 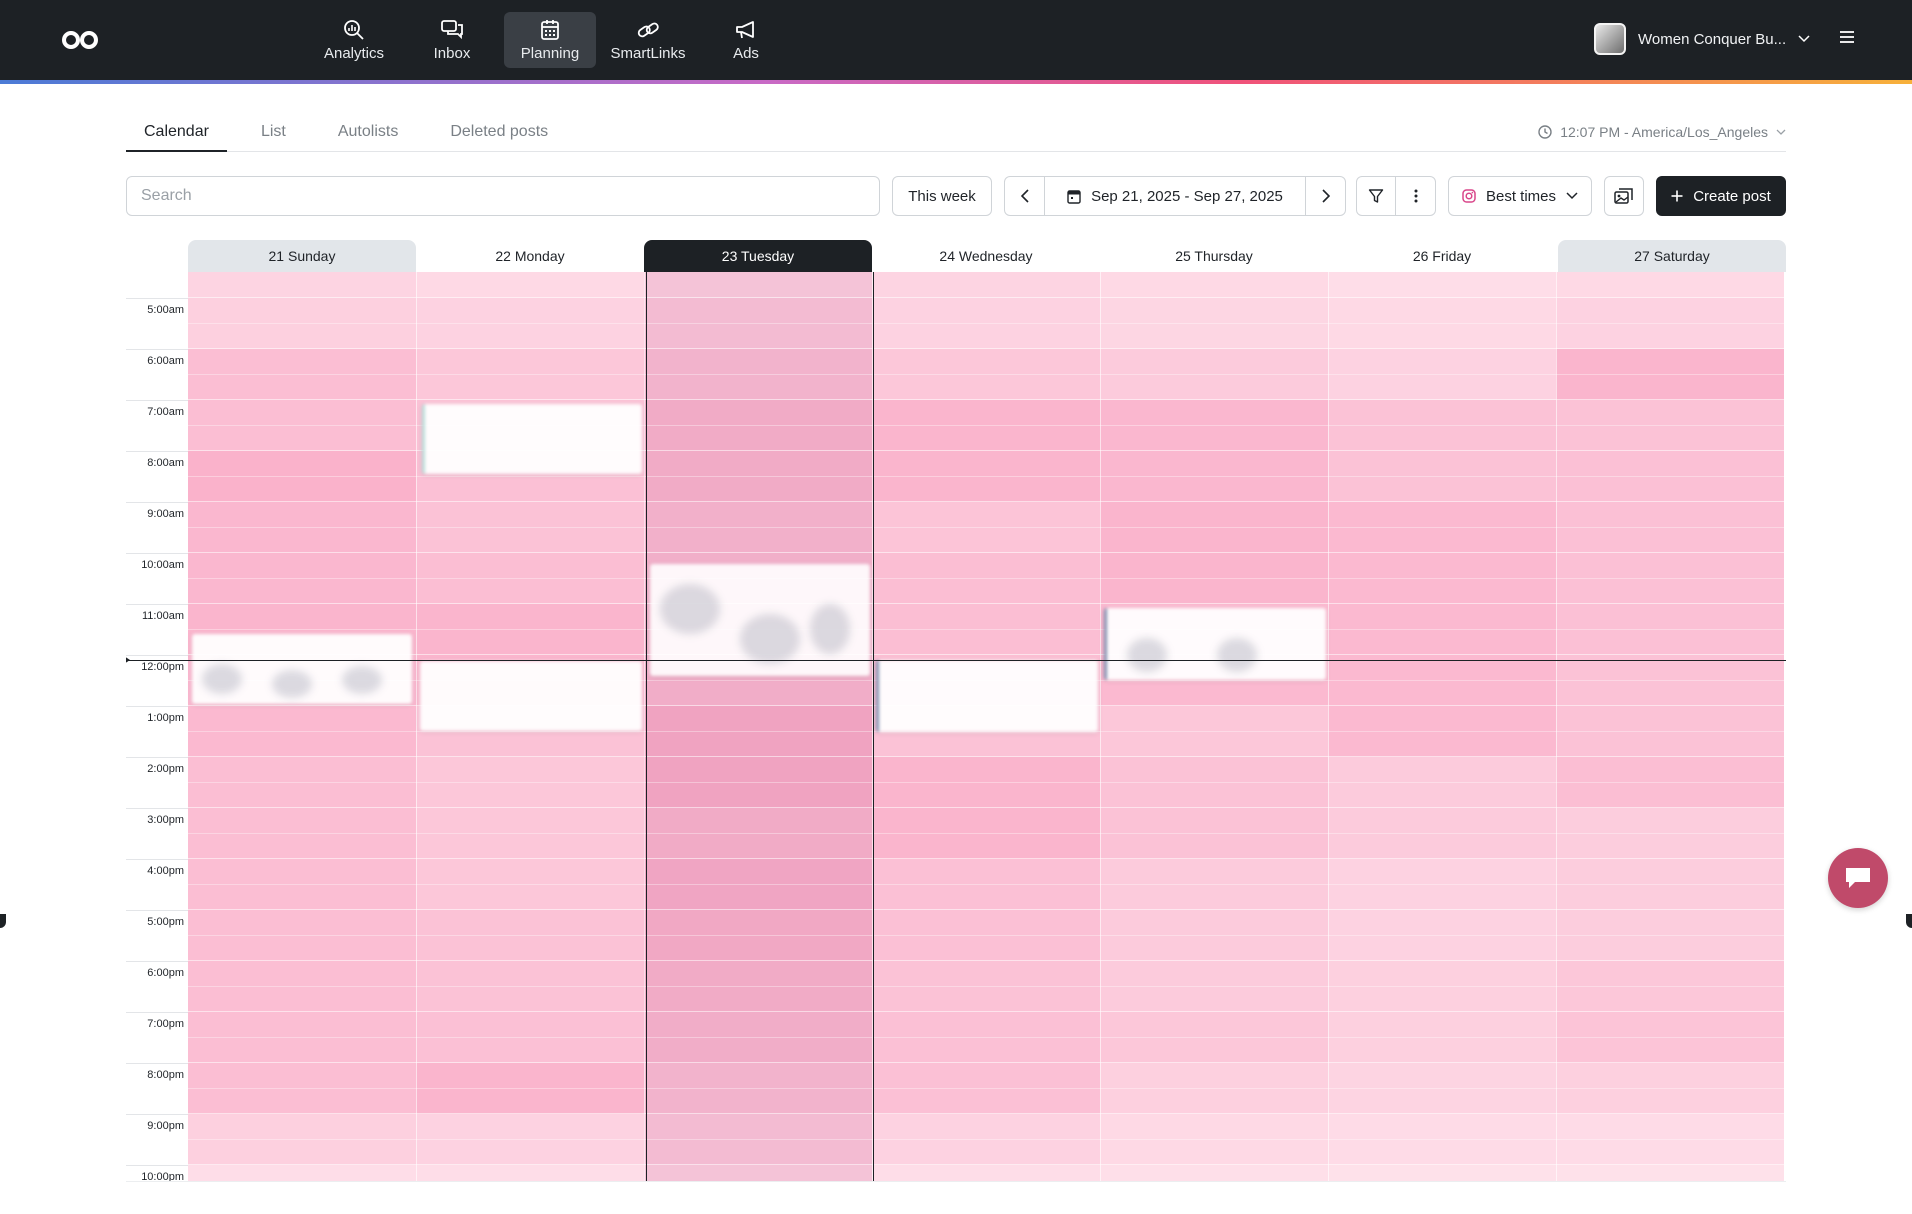 What do you see at coordinates (1858, 878) in the screenshot?
I see `chat-support-button` at bounding box center [1858, 878].